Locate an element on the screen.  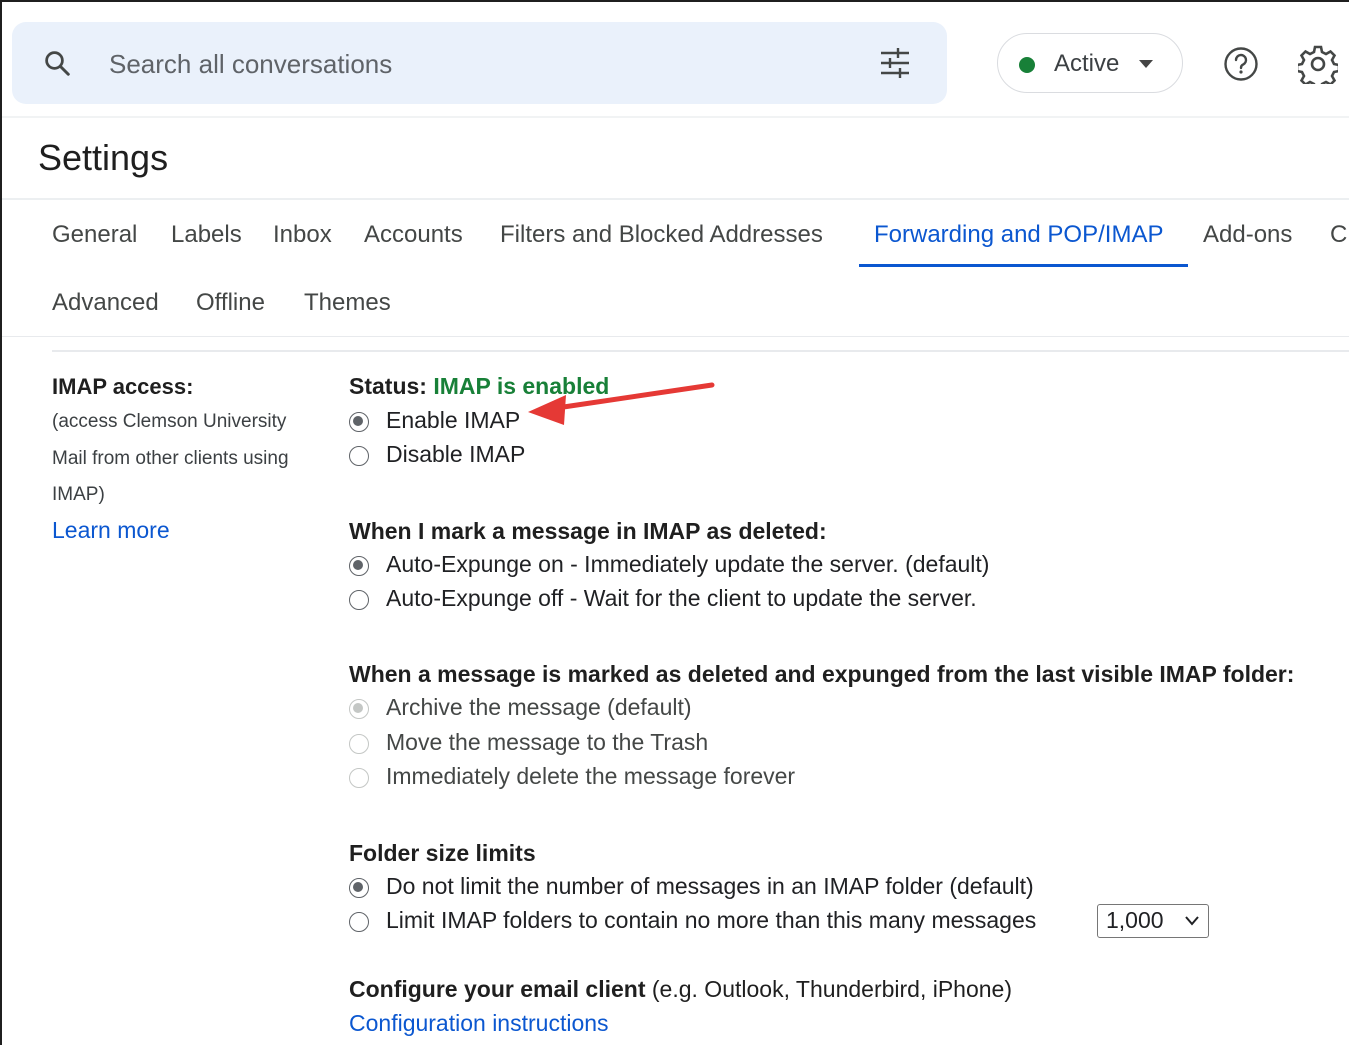
imap-access-heading: IMAP access: is located at coordinates (123, 386).